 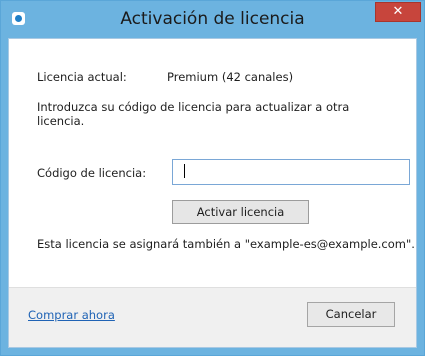 I want to click on close-button: ✕, so click(x=398, y=12).